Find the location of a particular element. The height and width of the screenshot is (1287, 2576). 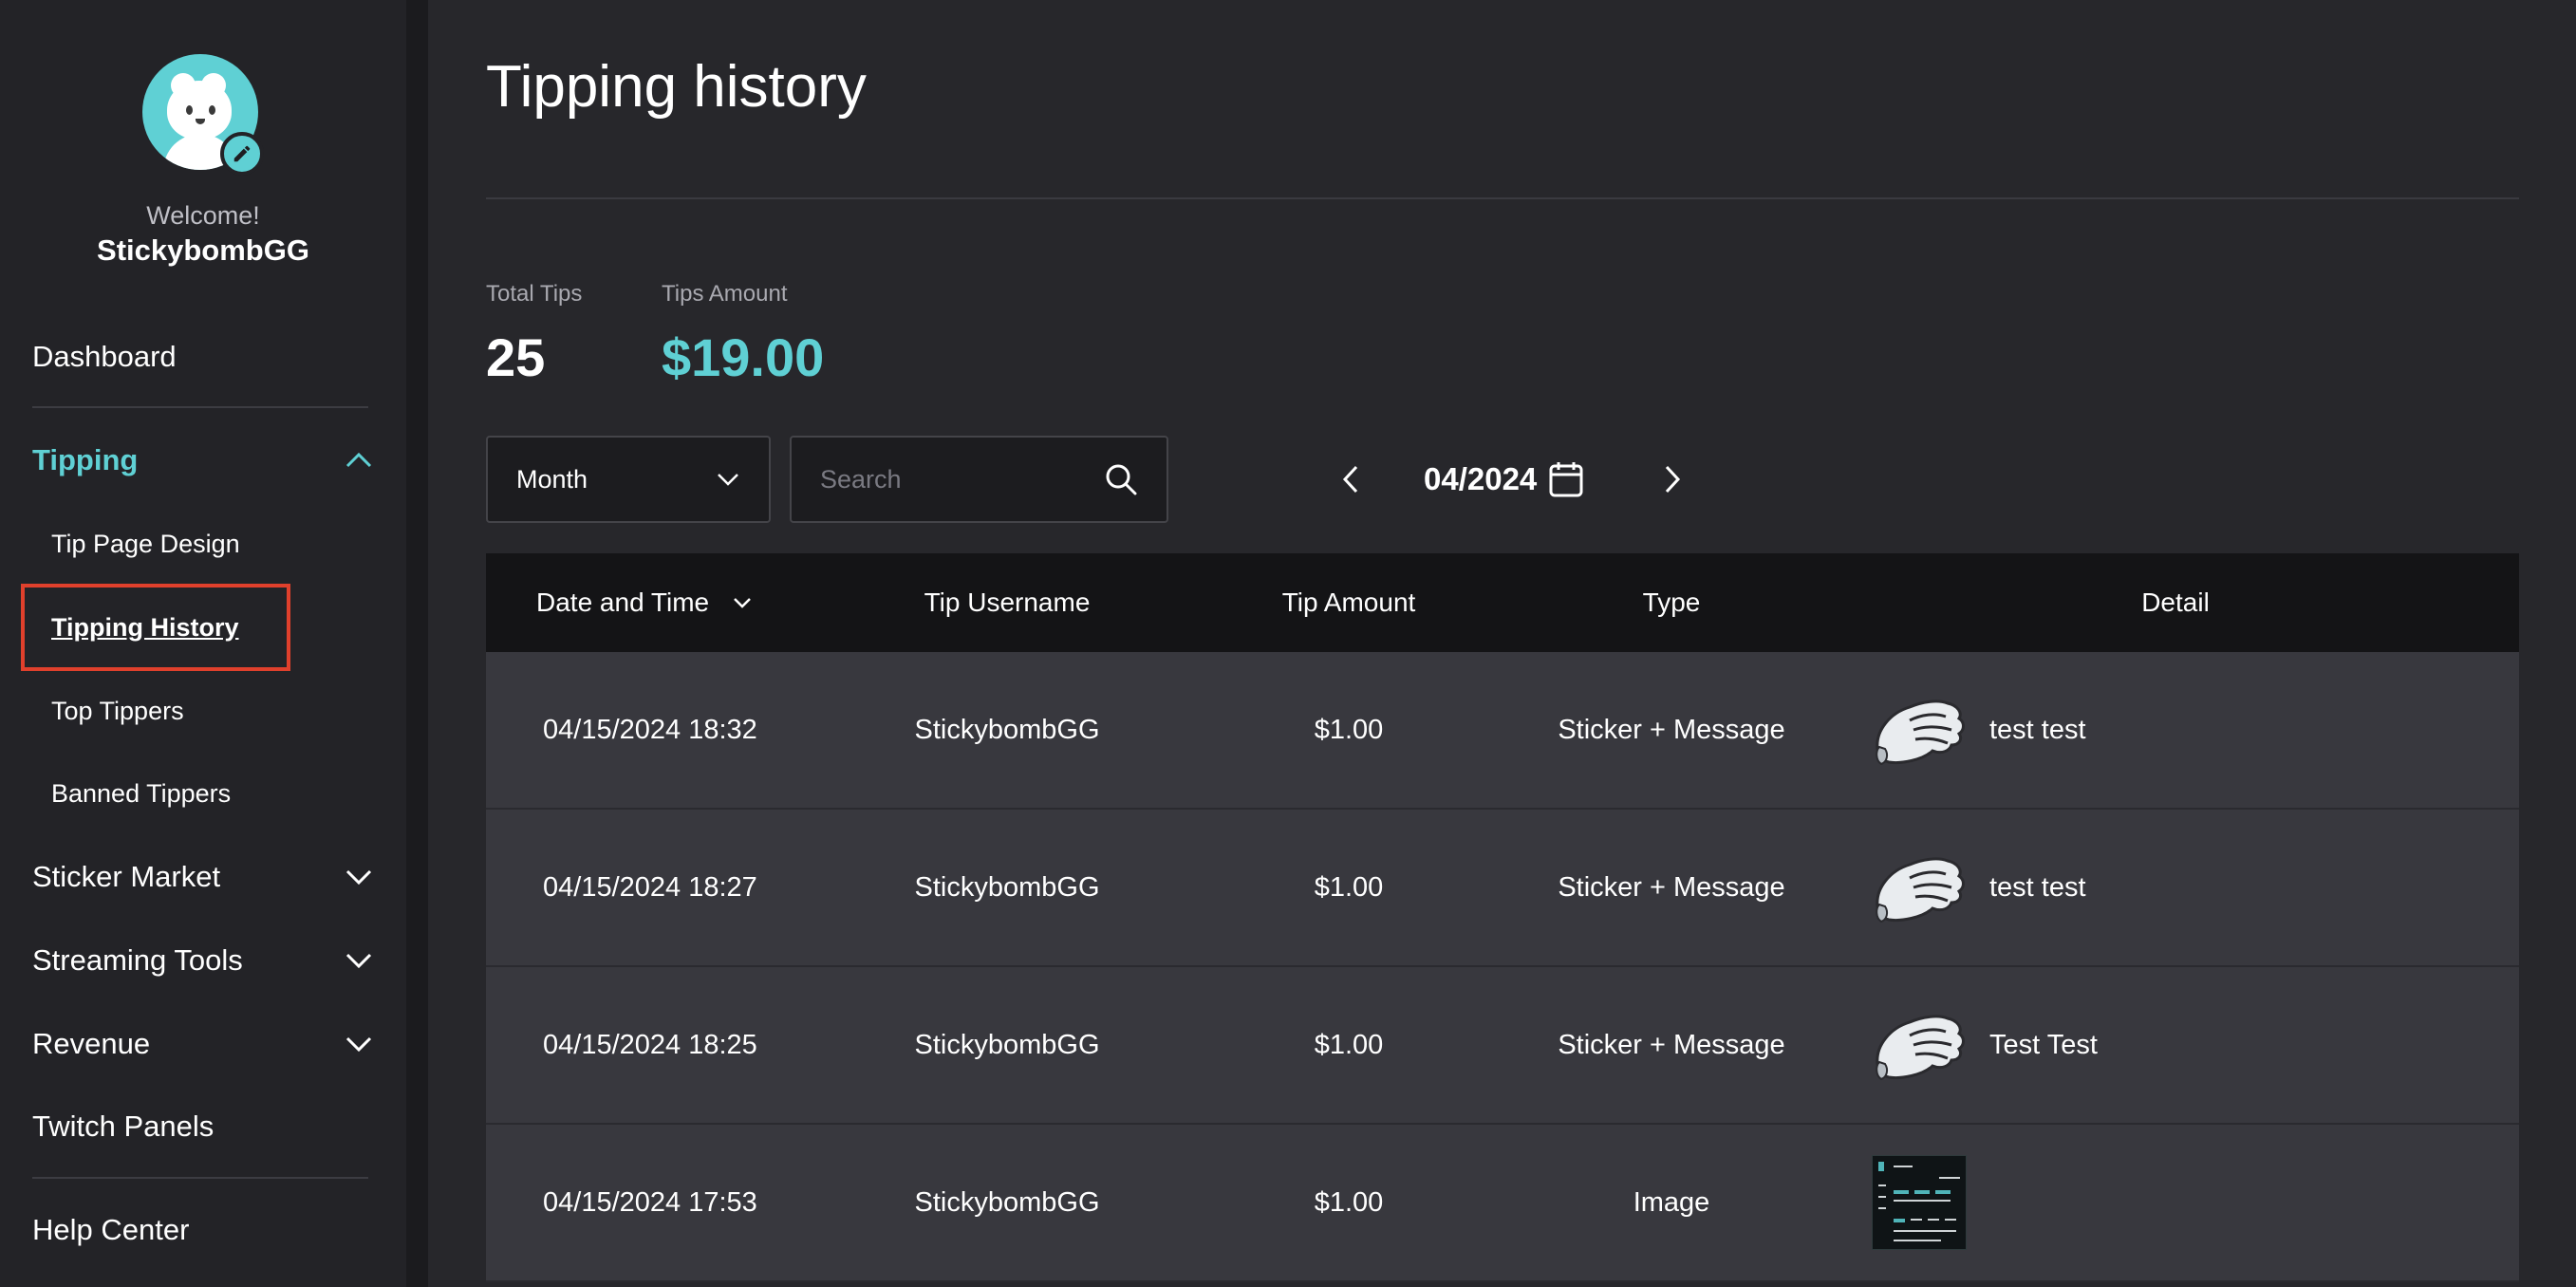

sort-date-and-time: Date and Time is located at coordinates (645, 603).